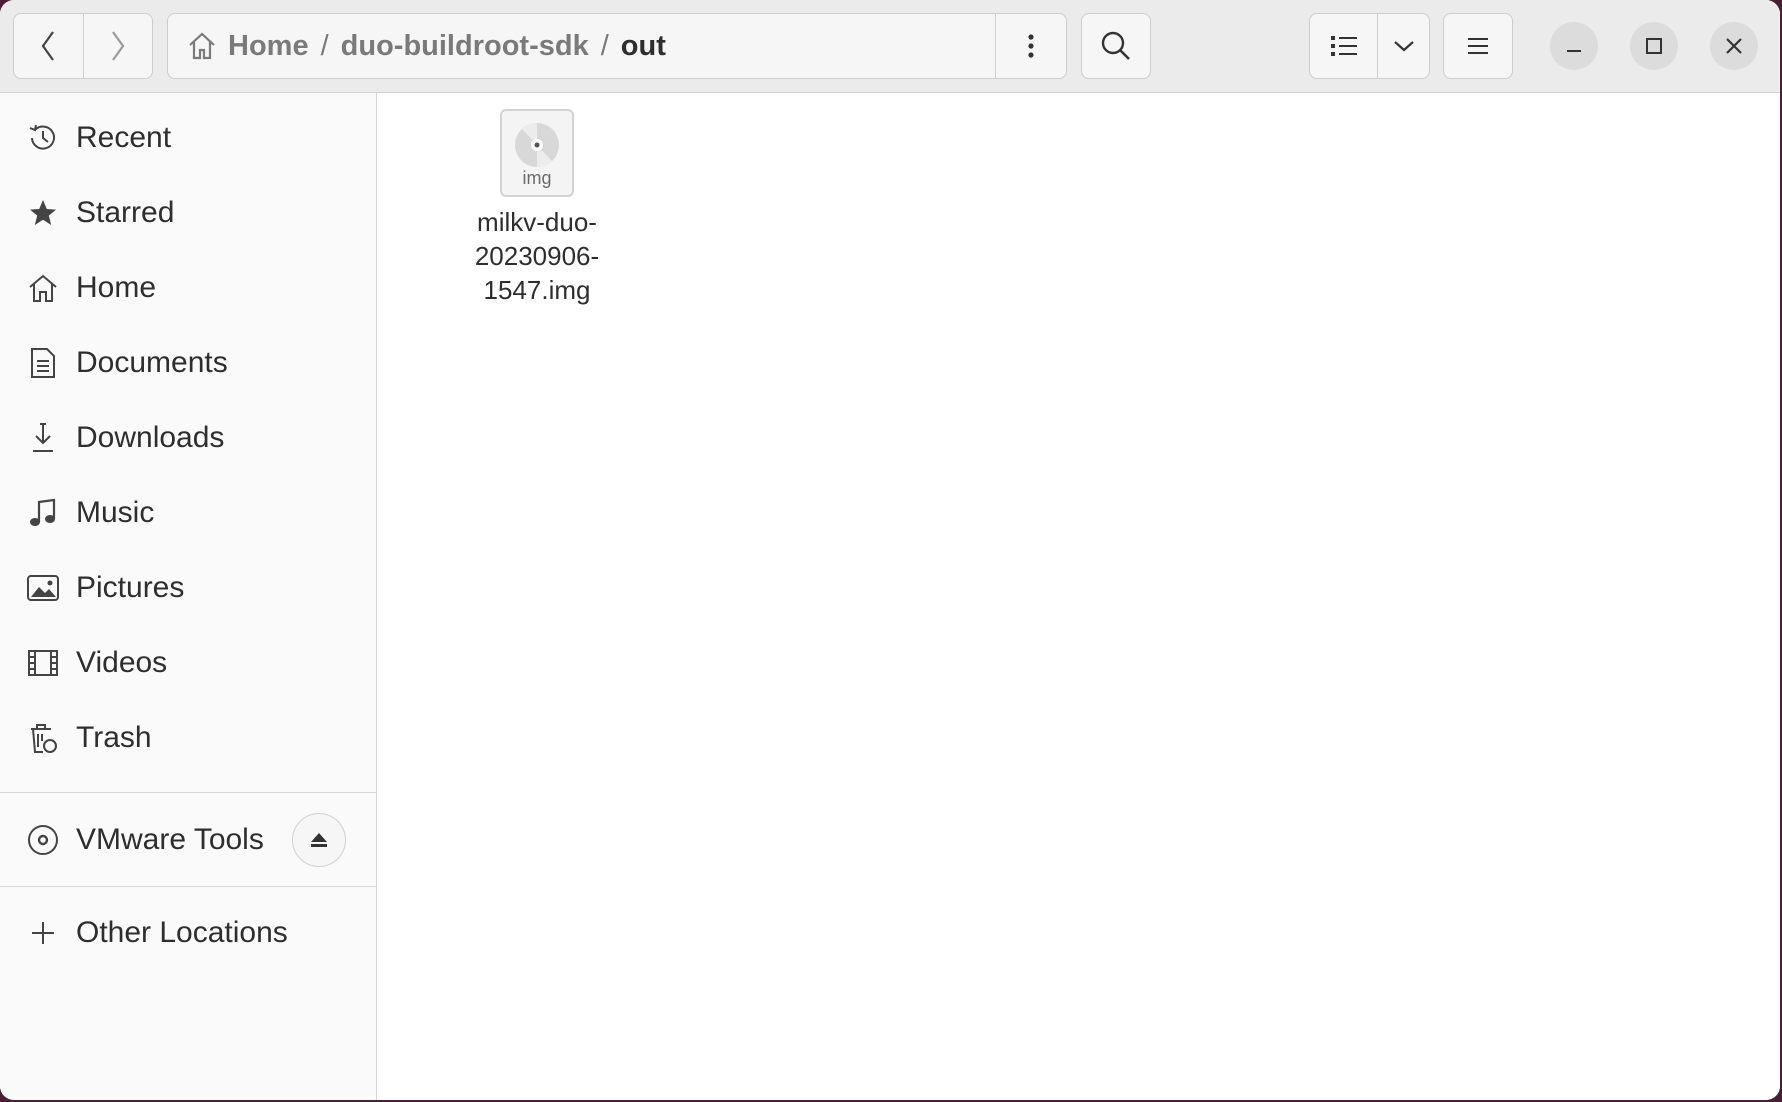 The image size is (1782, 1102). I want to click on chevron-right-icon, so click(118, 46).